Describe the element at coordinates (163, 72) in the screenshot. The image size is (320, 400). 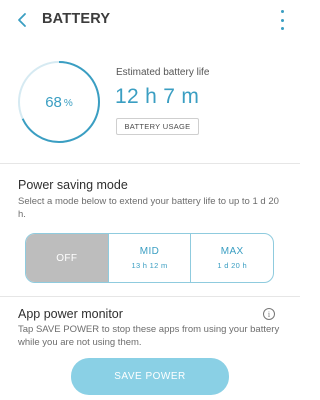
I see `estimated-life-label: Estimated battery life` at that location.